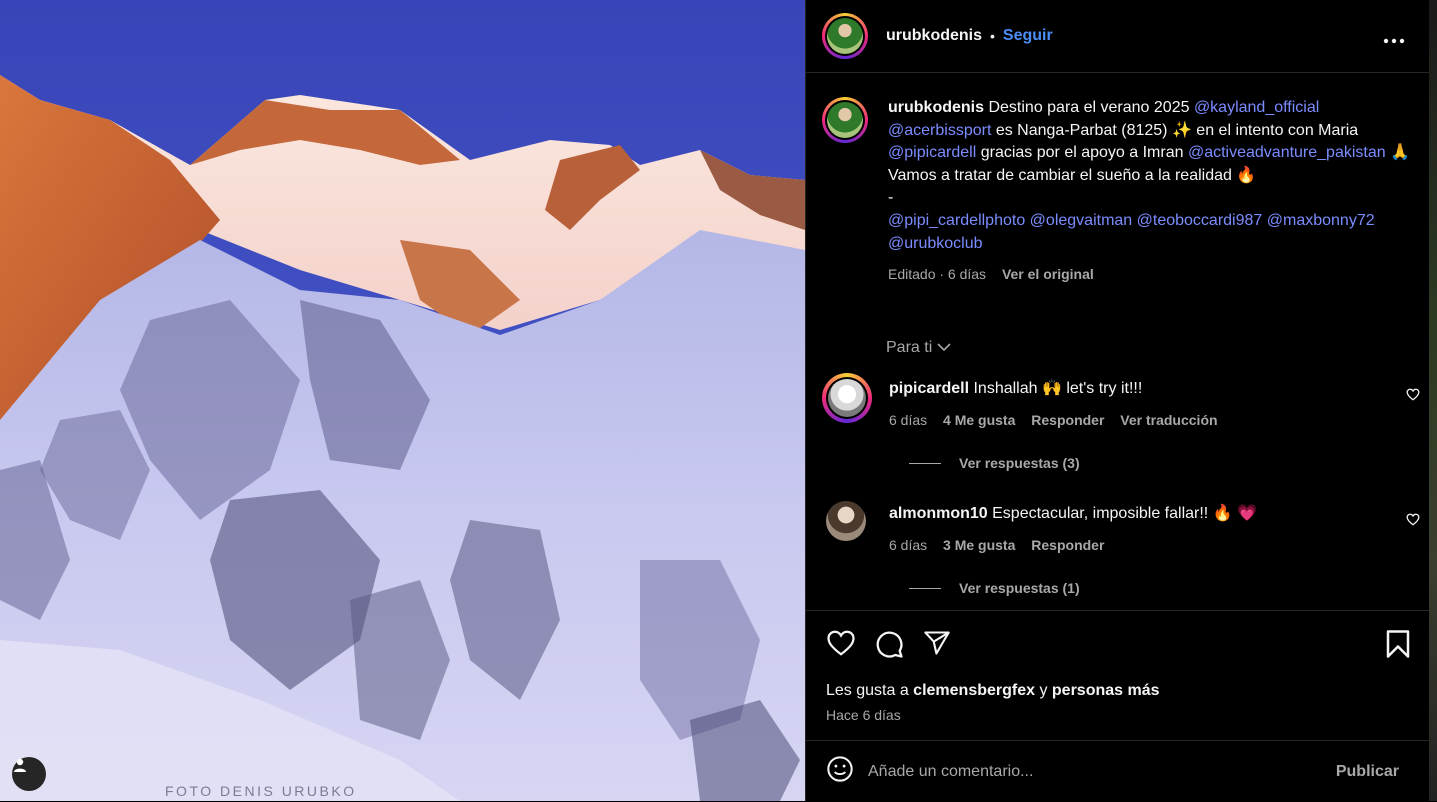 The image size is (1437, 802). I want to click on user-tag-button, so click(29, 774).